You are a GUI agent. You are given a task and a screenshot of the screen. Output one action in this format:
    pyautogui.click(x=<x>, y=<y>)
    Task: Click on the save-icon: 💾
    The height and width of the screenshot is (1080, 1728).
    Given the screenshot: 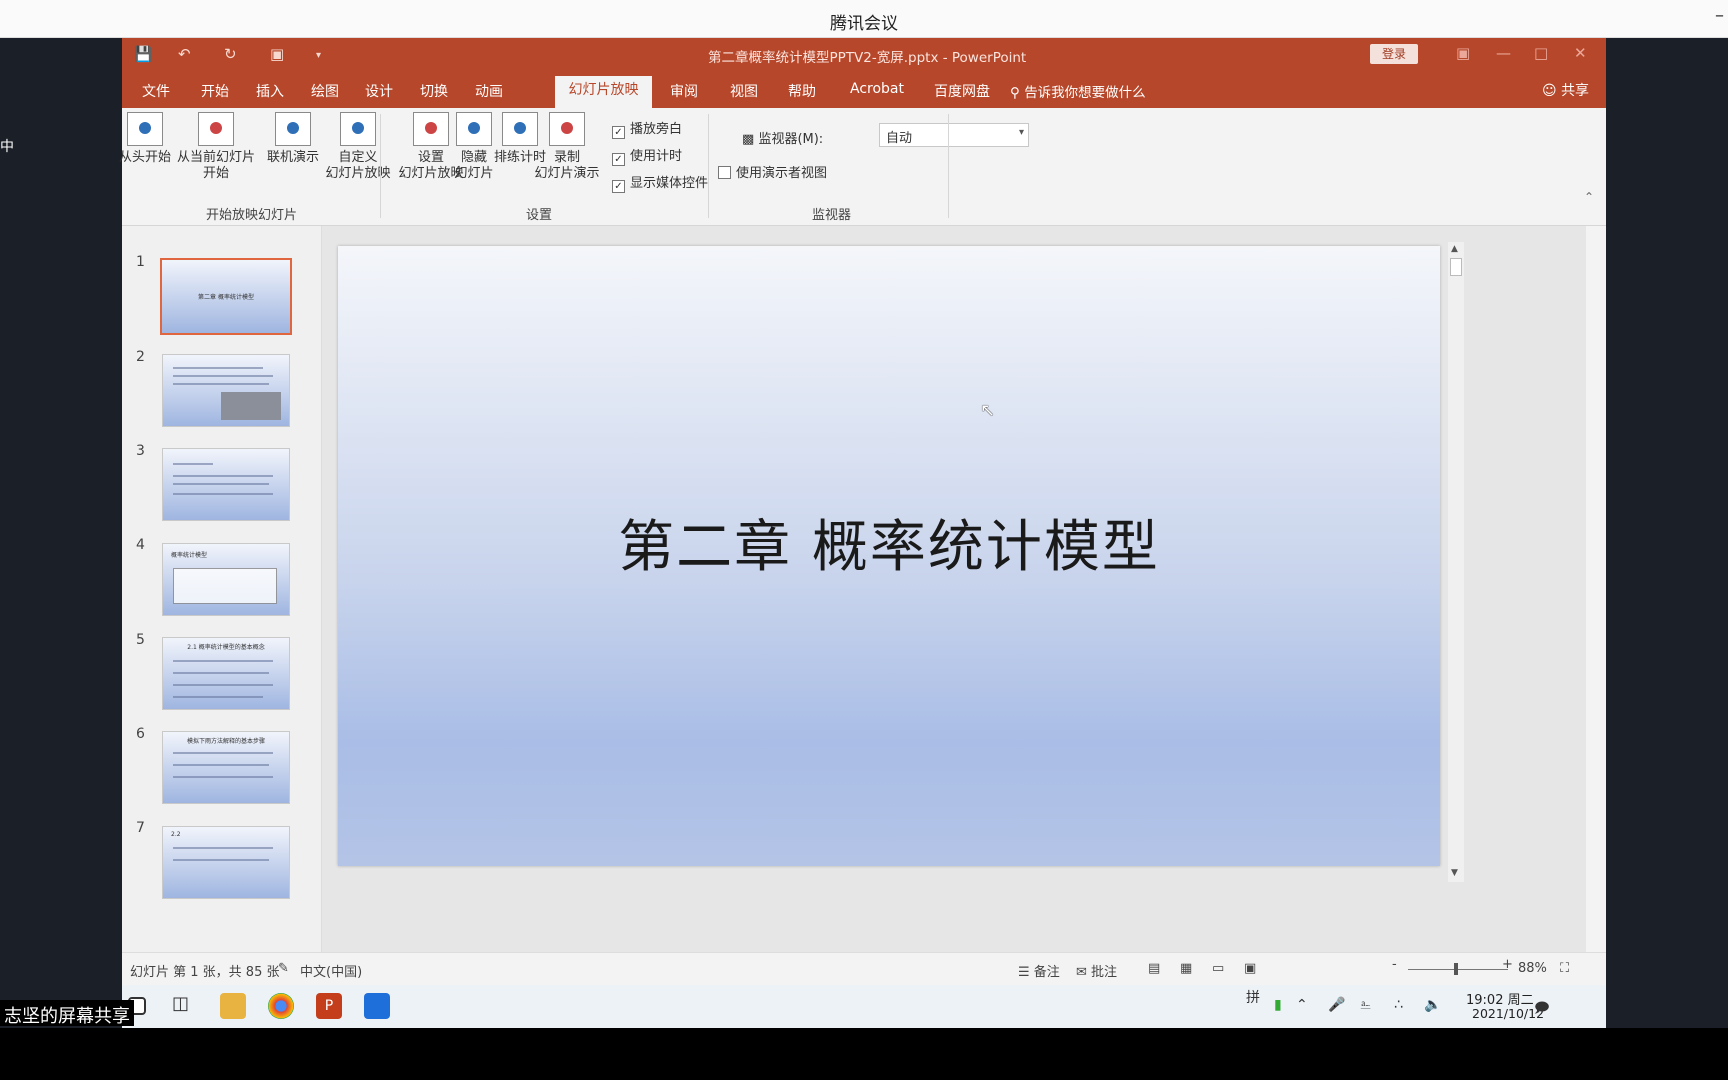 What is the action you would take?
    pyautogui.click(x=143, y=54)
    